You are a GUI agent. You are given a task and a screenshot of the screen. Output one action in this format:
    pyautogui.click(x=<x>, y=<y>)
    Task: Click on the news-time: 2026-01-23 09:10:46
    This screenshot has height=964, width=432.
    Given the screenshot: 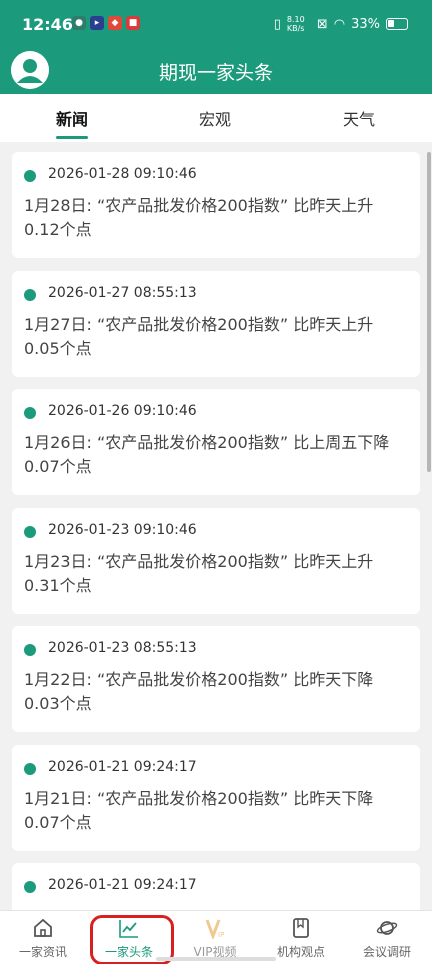 What is the action you would take?
    pyautogui.click(x=122, y=530)
    